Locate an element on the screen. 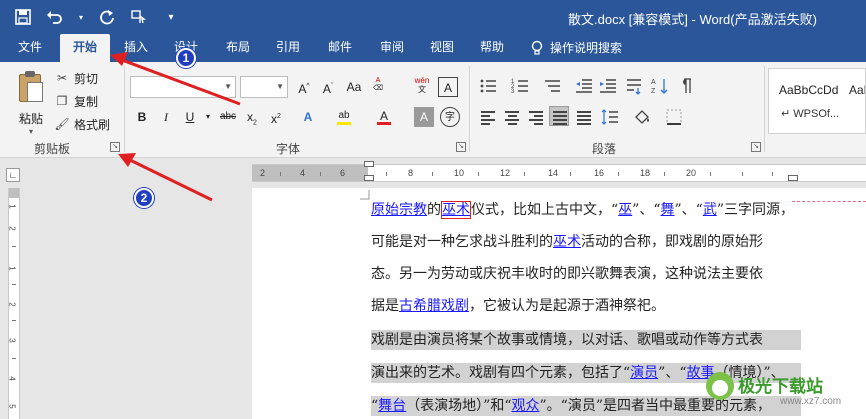 This screenshot has height=419, width=866. character-shading-button: A is located at coordinates (424, 117).